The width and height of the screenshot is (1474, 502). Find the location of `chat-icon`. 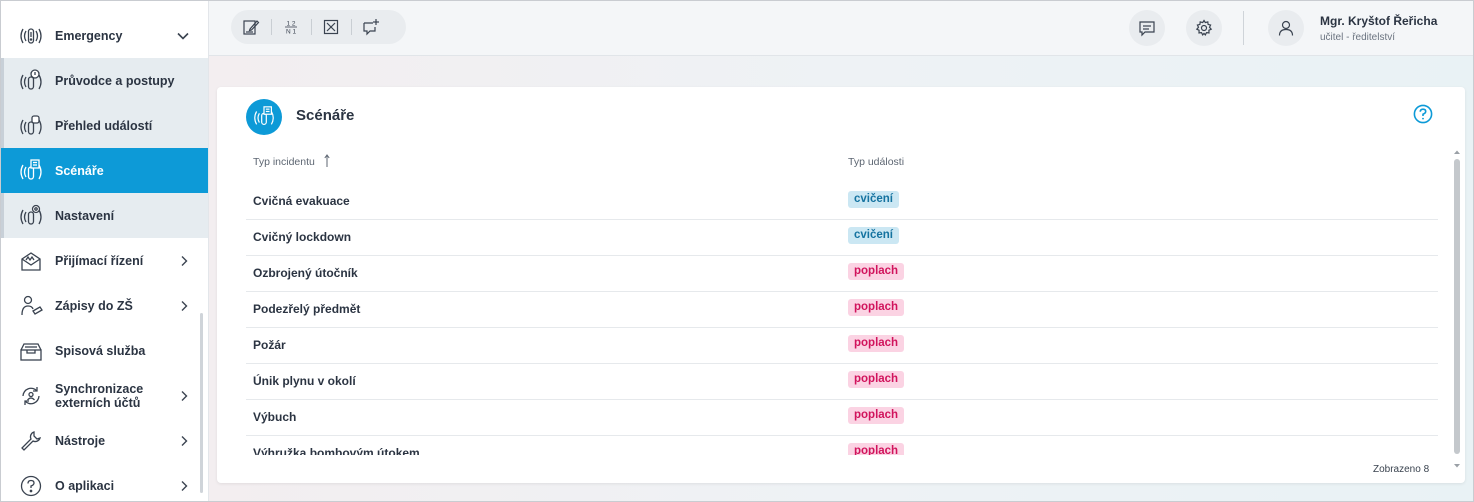

chat-icon is located at coordinates (1147, 29).